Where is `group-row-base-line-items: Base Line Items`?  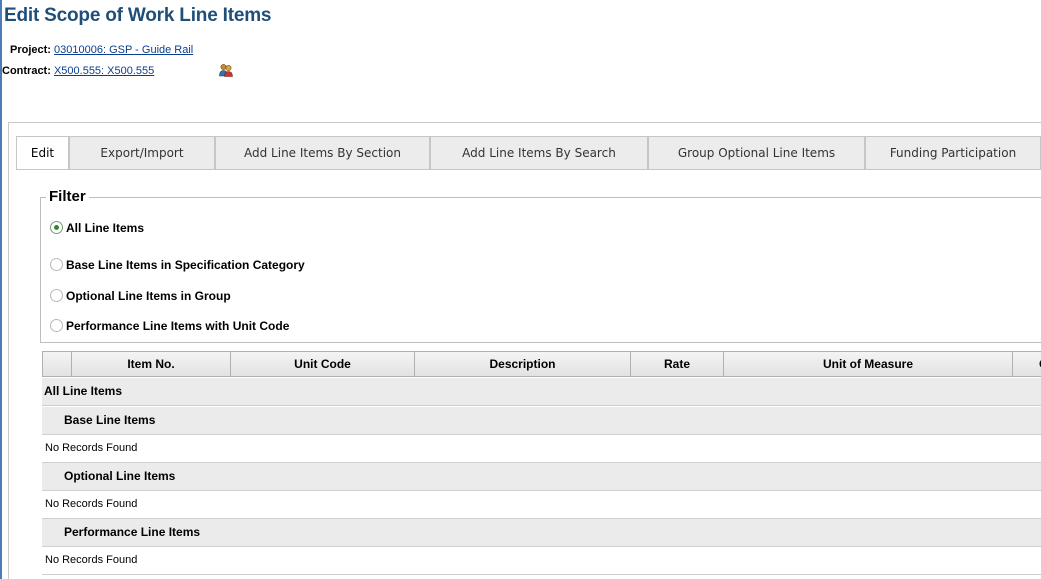 group-row-base-line-items: Base Line Items is located at coordinates (541, 421).